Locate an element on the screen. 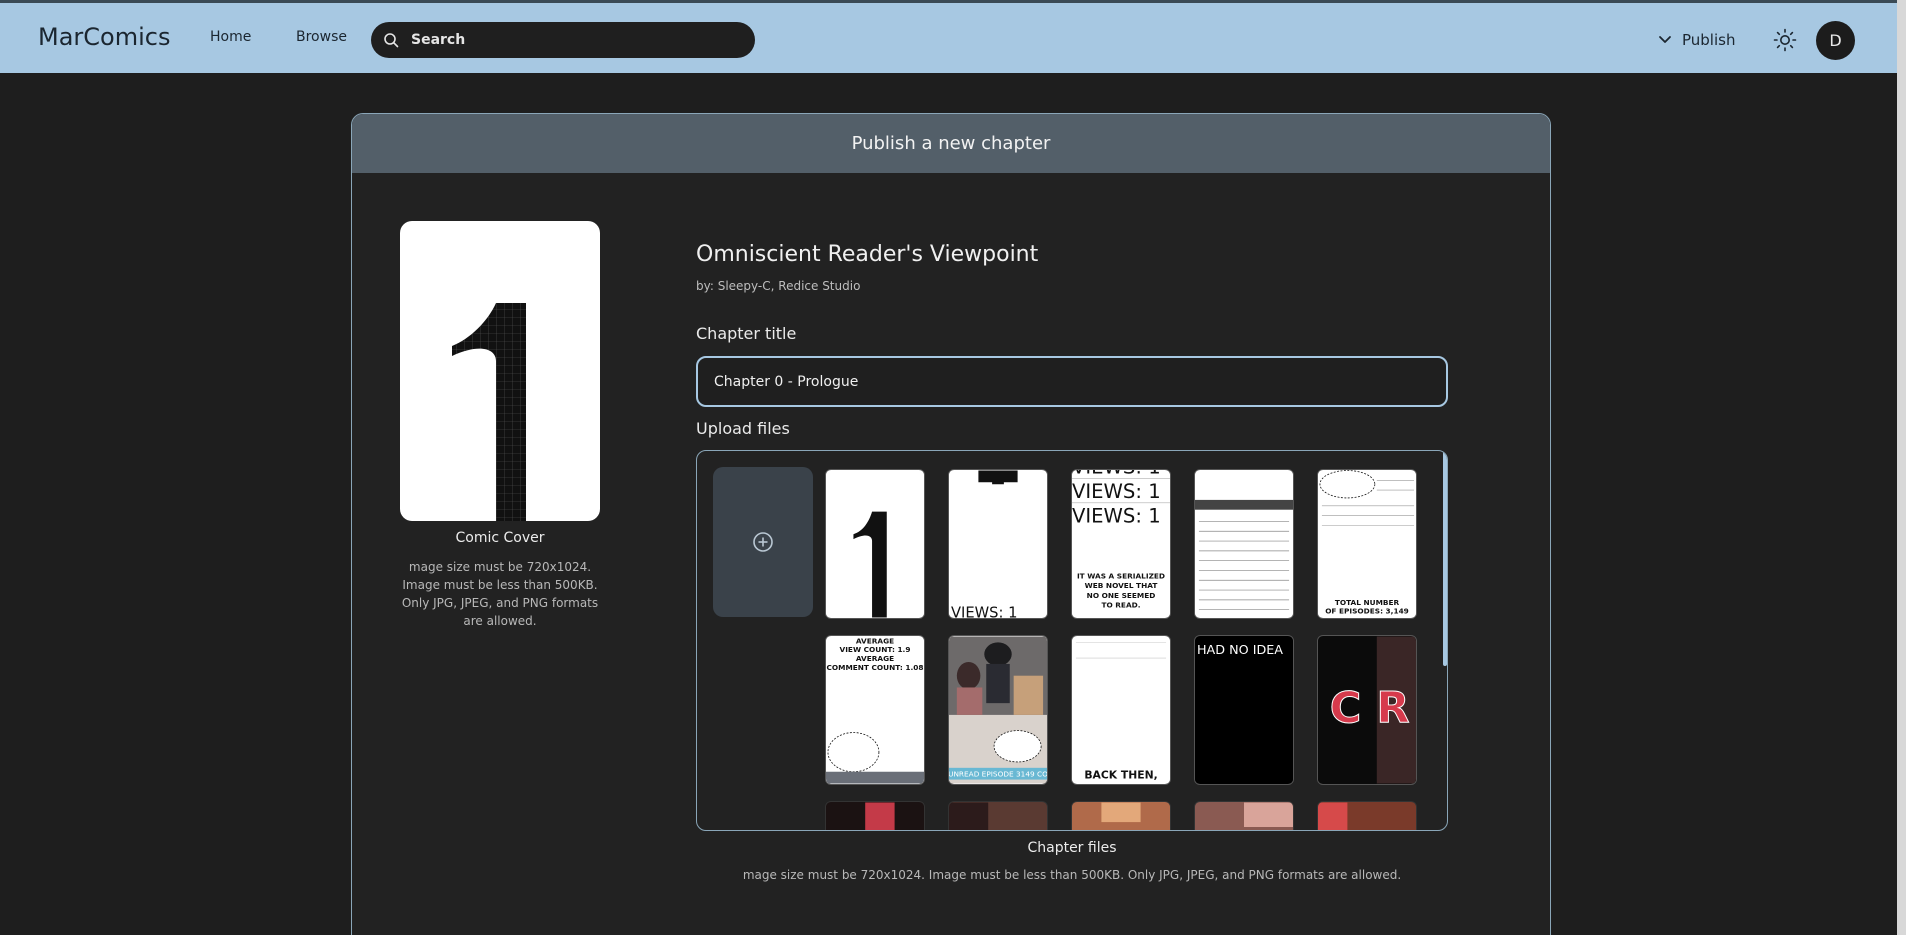 The height and width of the screenshot is (935, 1906). page-image: UNREAD EPISODE 3149 CO is located at coordinates (998, 710).